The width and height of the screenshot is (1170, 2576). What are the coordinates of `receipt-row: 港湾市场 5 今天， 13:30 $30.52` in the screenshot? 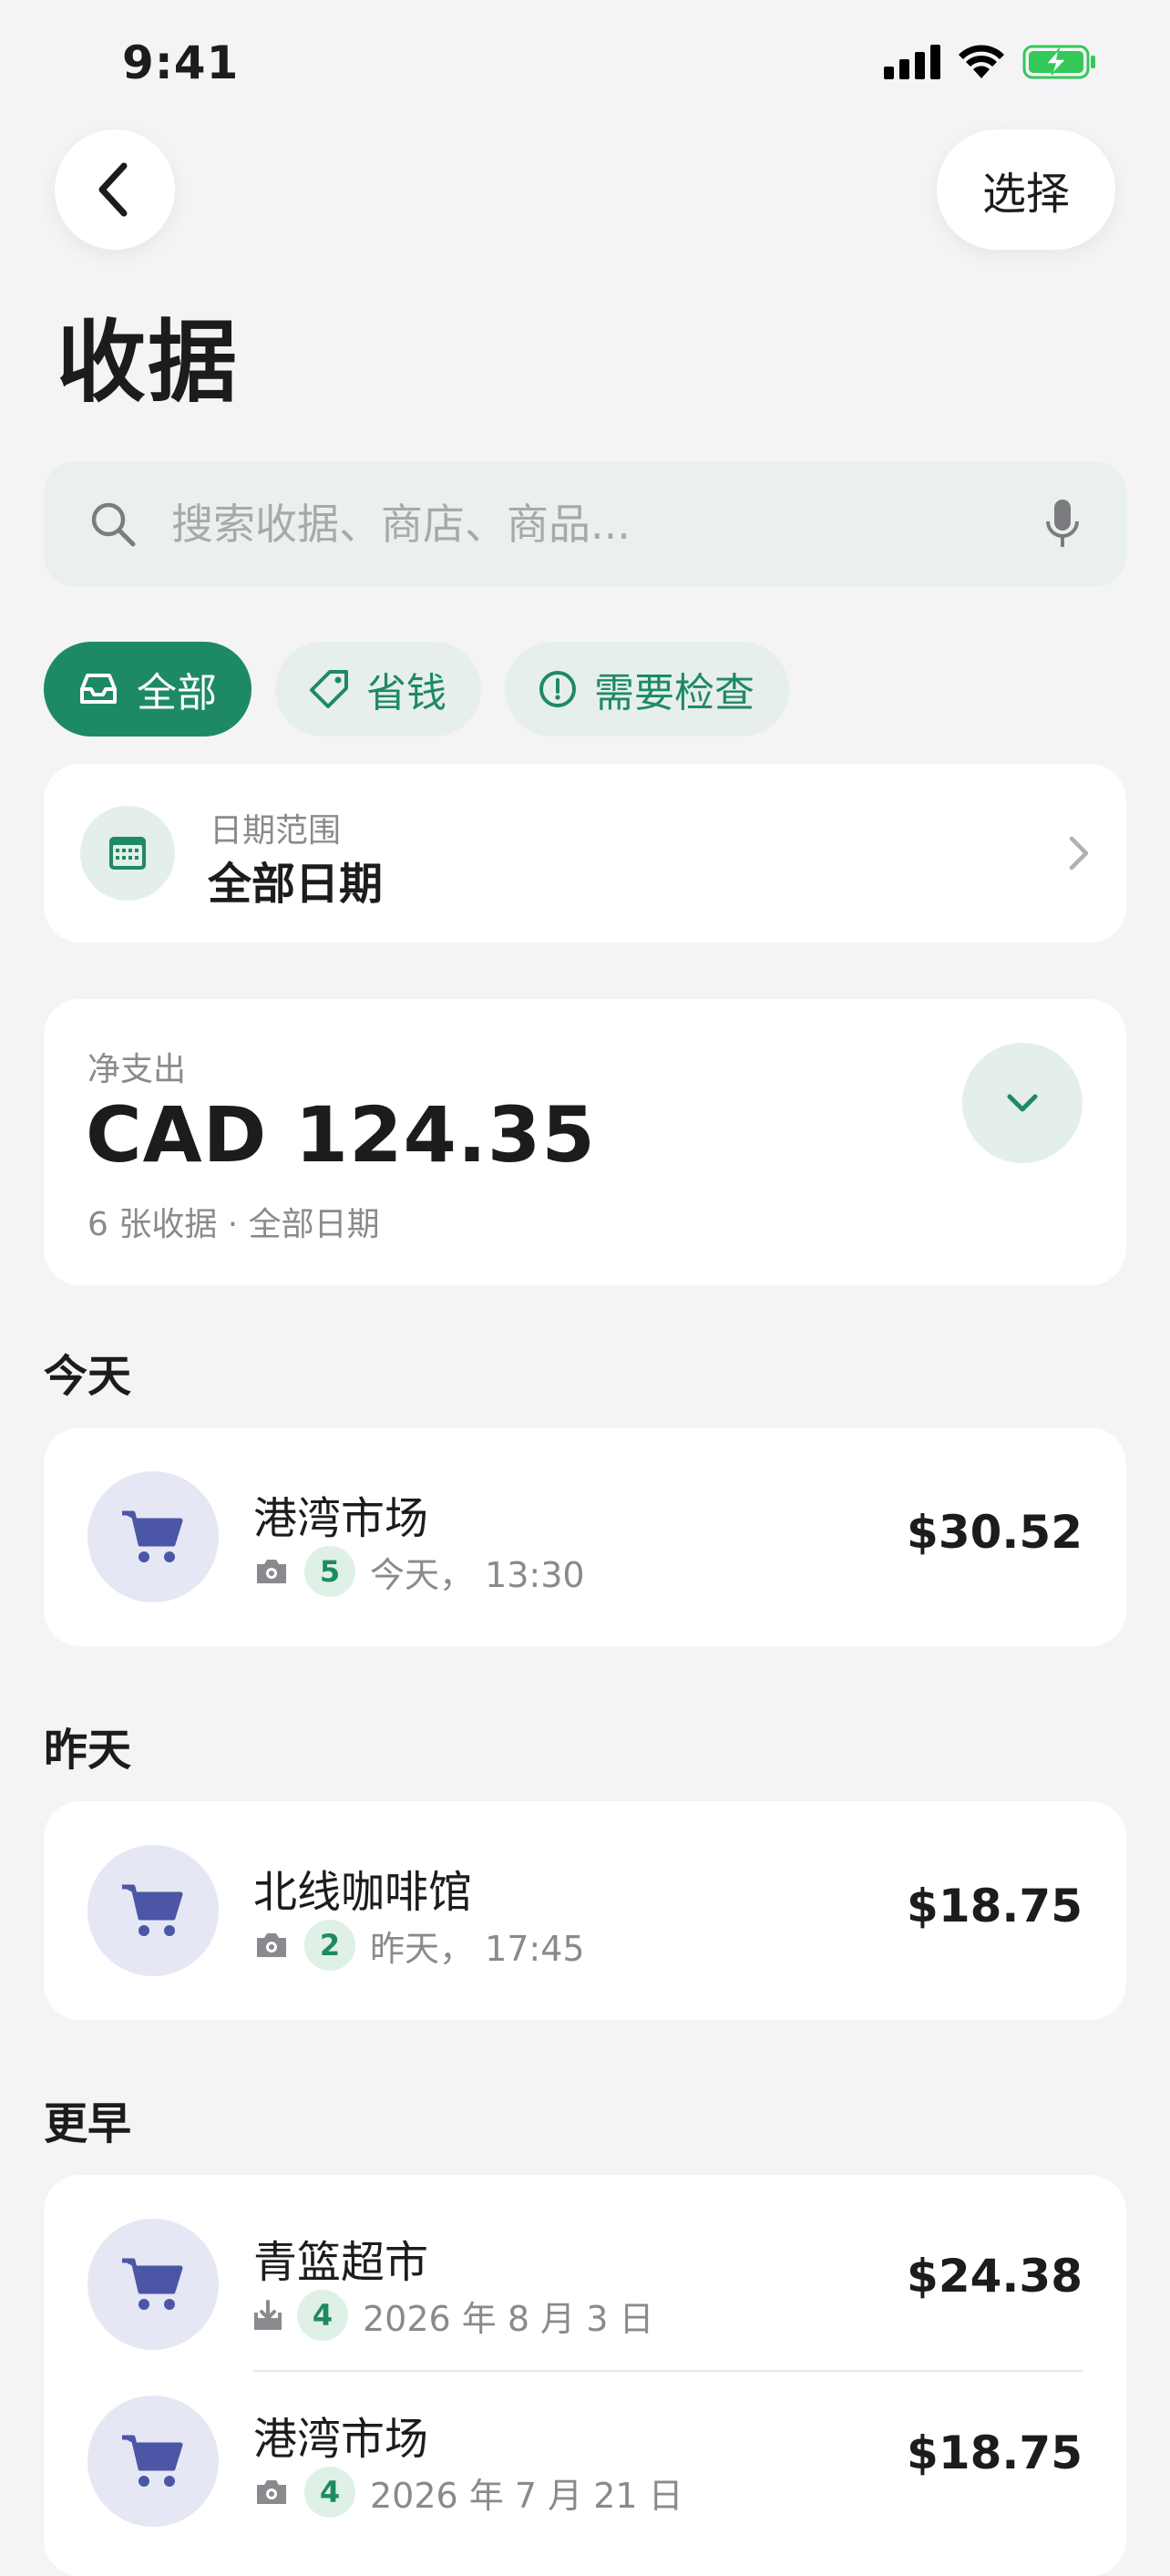 It's located at (585, 1536).